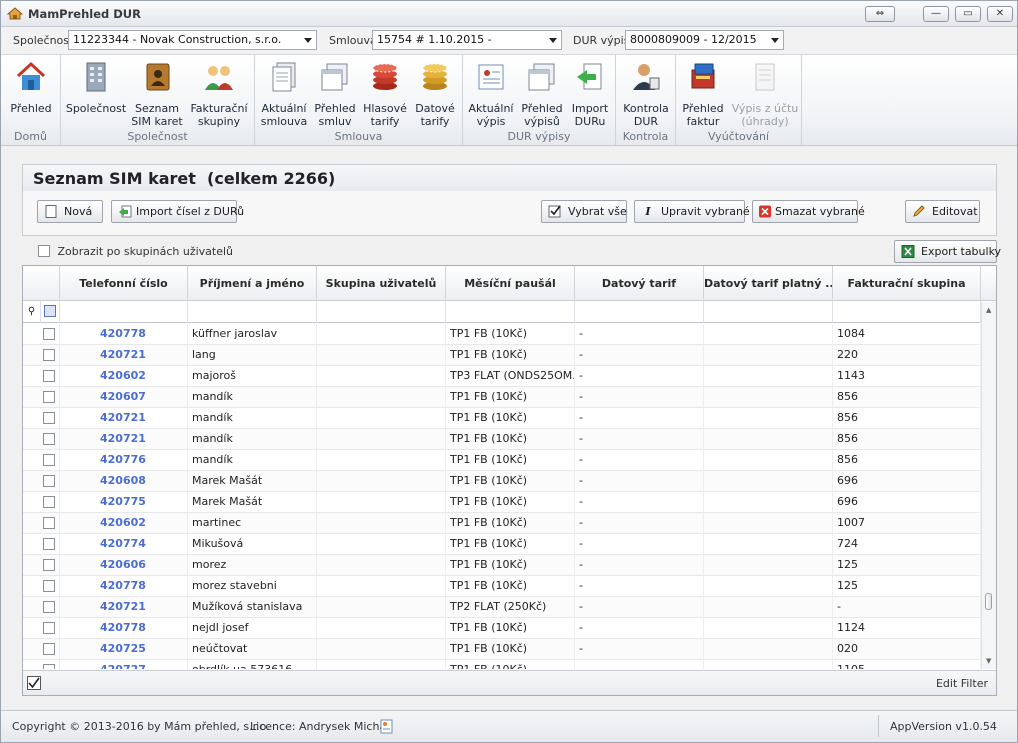  Describe the element at coordinates (988, 601) in the screenshot. I see `scroll-thumb` at that location.